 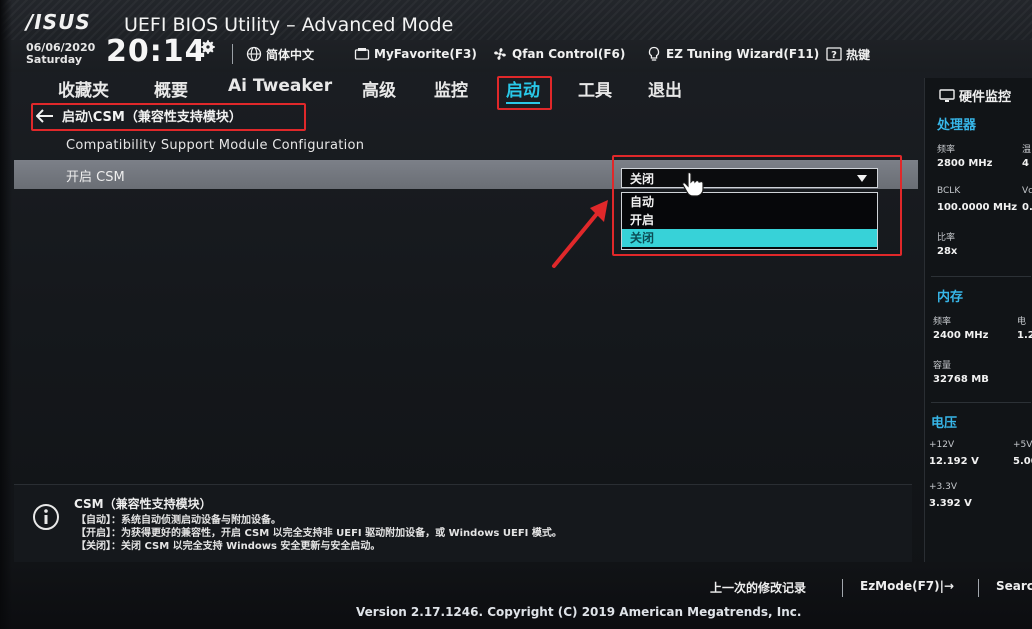 What do you see at coordinates (965, 163) in the screenshot?
I see `cpu-freq-value: 2800 MHz` at bounding box center [965, 163].